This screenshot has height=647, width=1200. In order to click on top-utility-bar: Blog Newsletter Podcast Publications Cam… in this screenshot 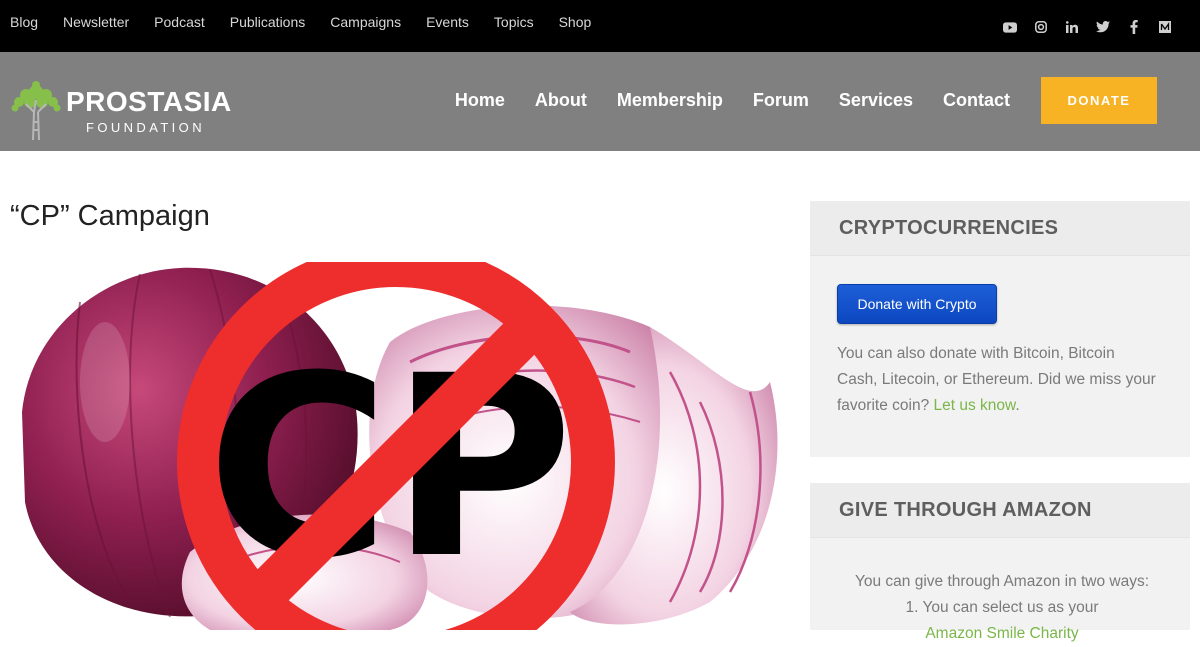, I will do `click(600, 26)`.